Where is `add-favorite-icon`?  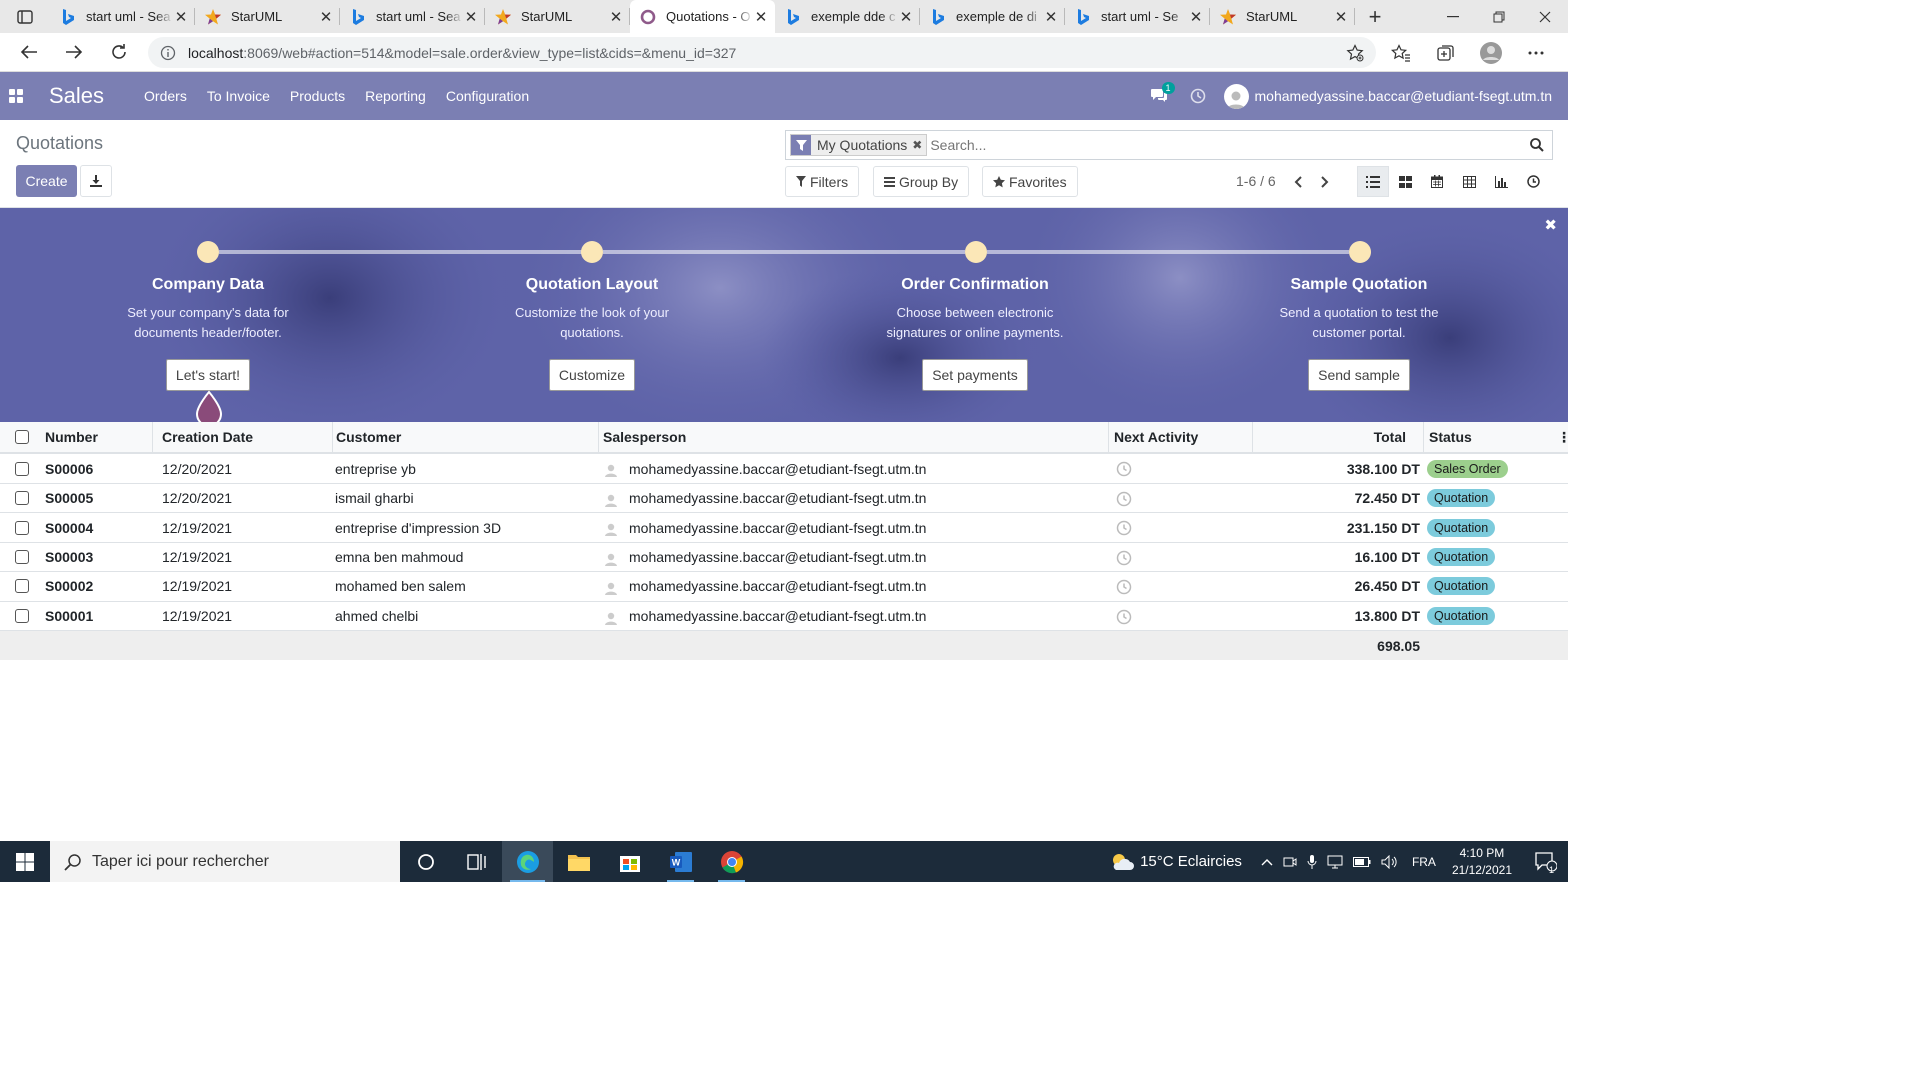
add-favorite-icon is located at coordinates (1355, 53).